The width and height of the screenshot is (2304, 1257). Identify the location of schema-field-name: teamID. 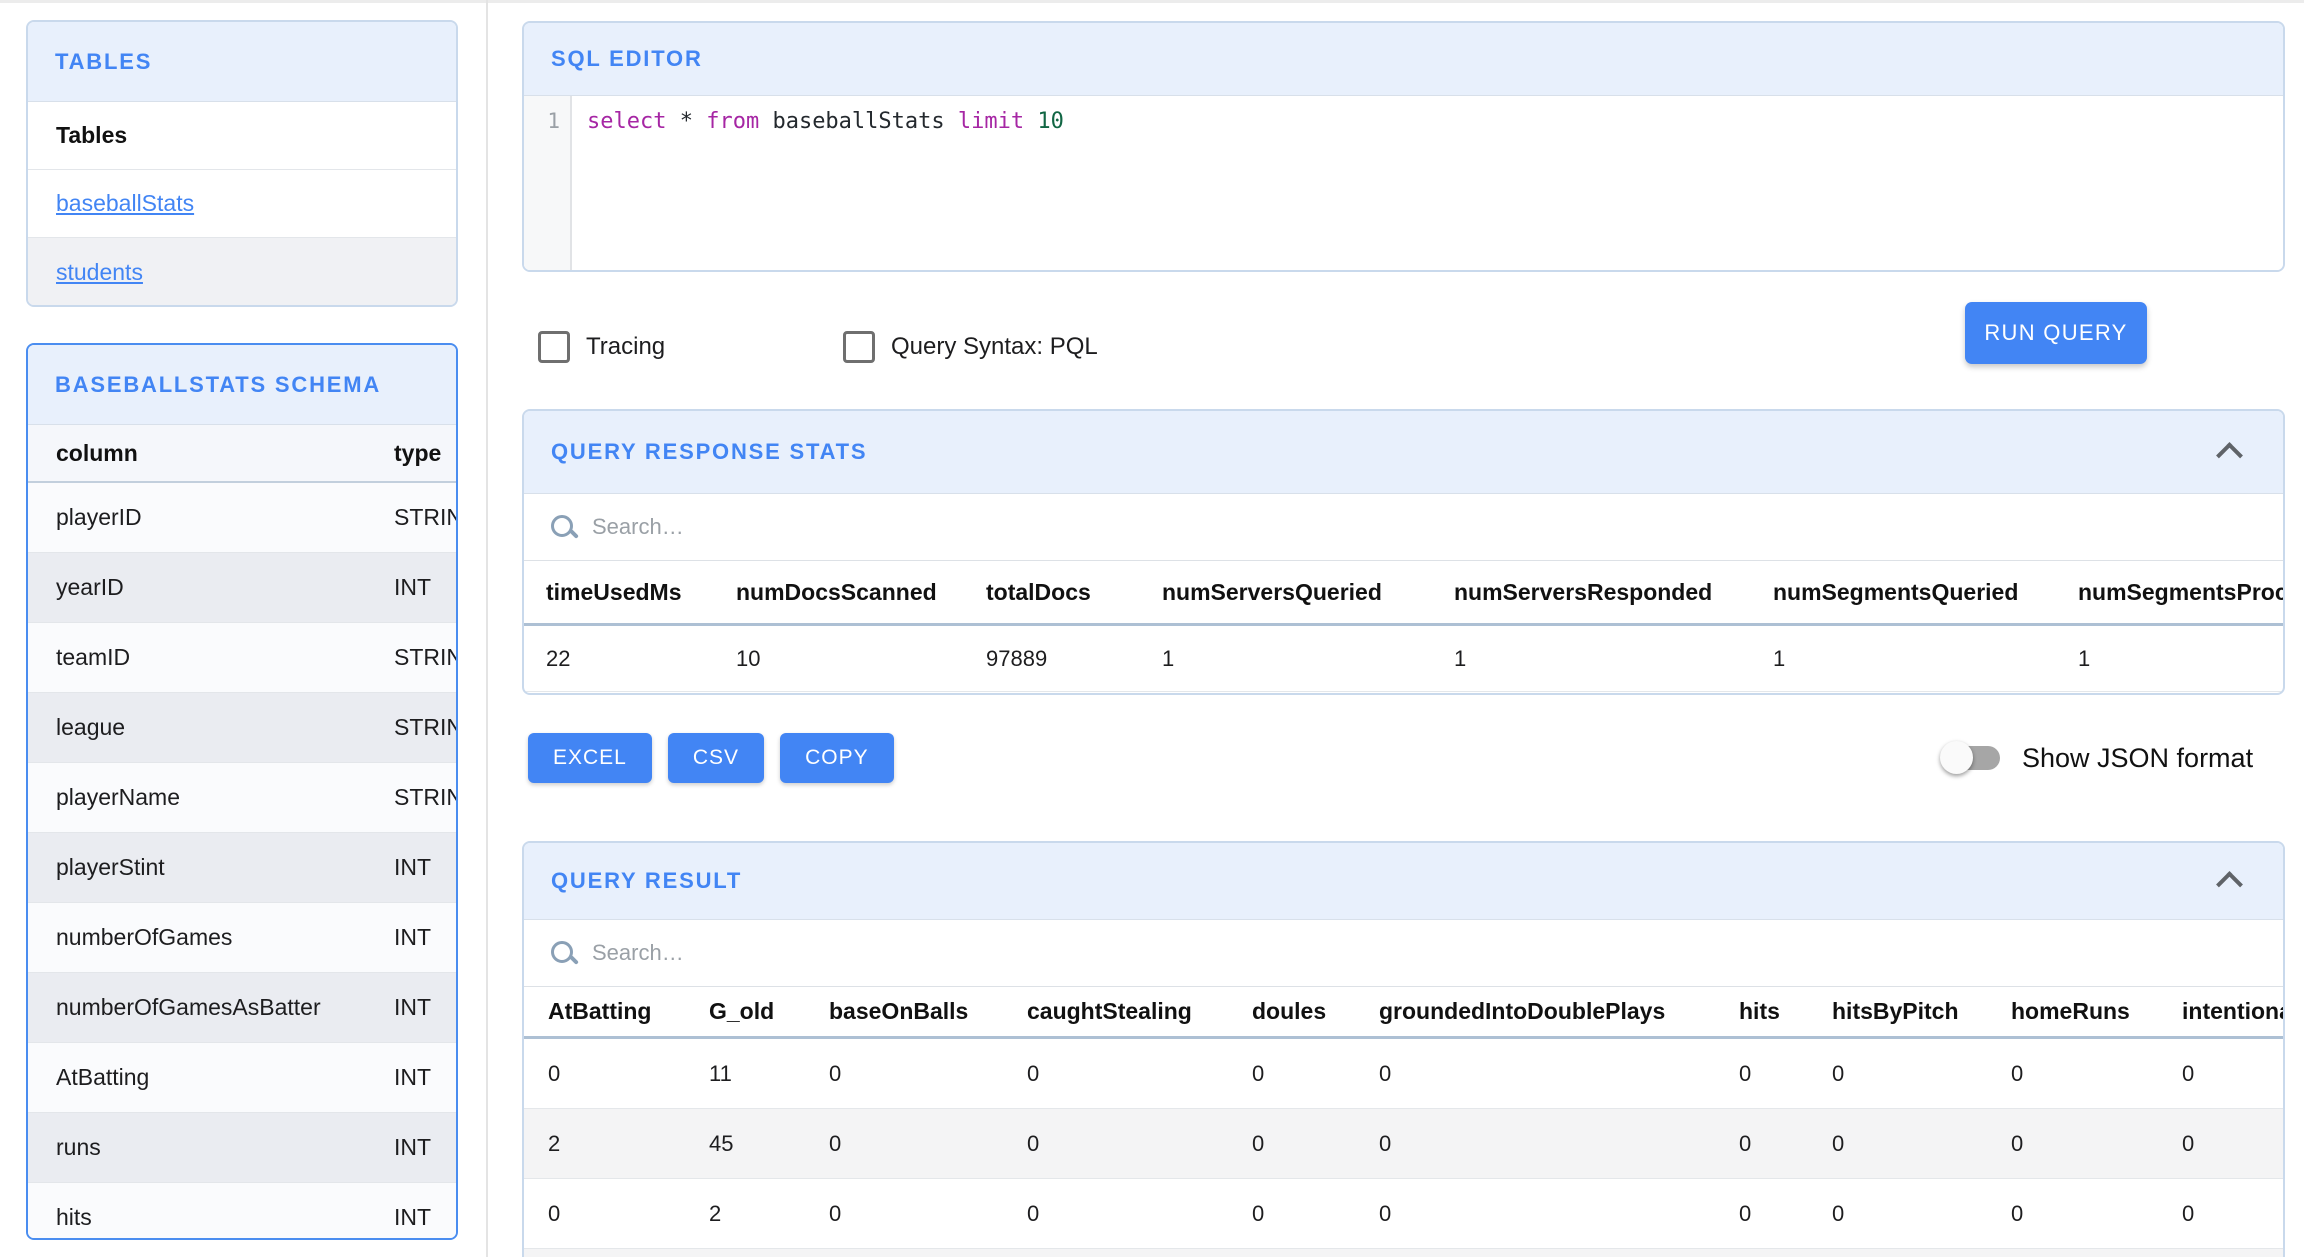
(93, 657).